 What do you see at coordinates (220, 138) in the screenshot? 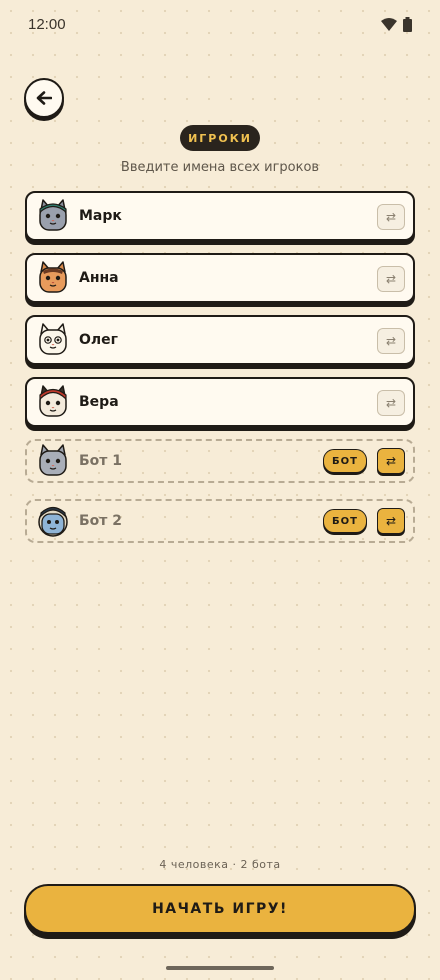
I see `page-title: ИГРОКИ` at bounding box center [220, 138].